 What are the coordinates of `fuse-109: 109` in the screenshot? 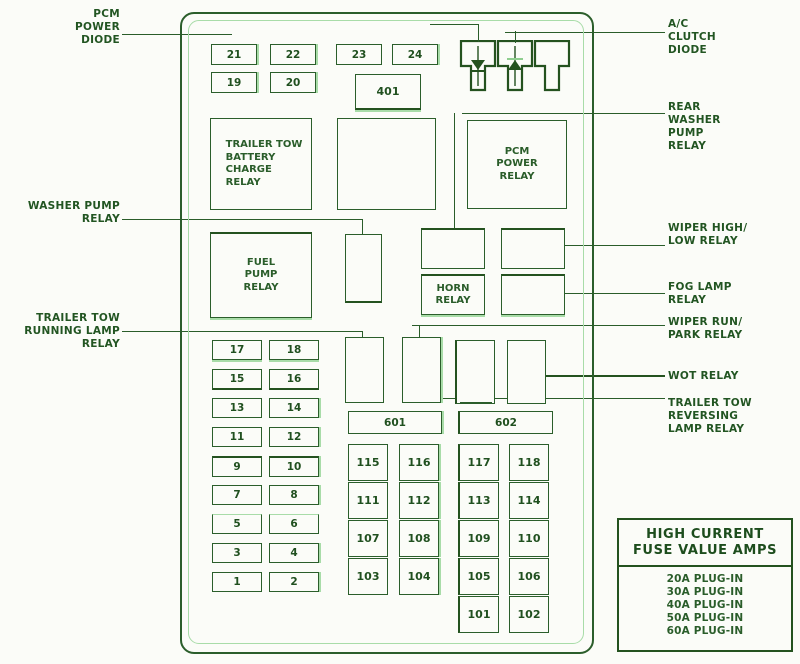 It's located at (478, 538).